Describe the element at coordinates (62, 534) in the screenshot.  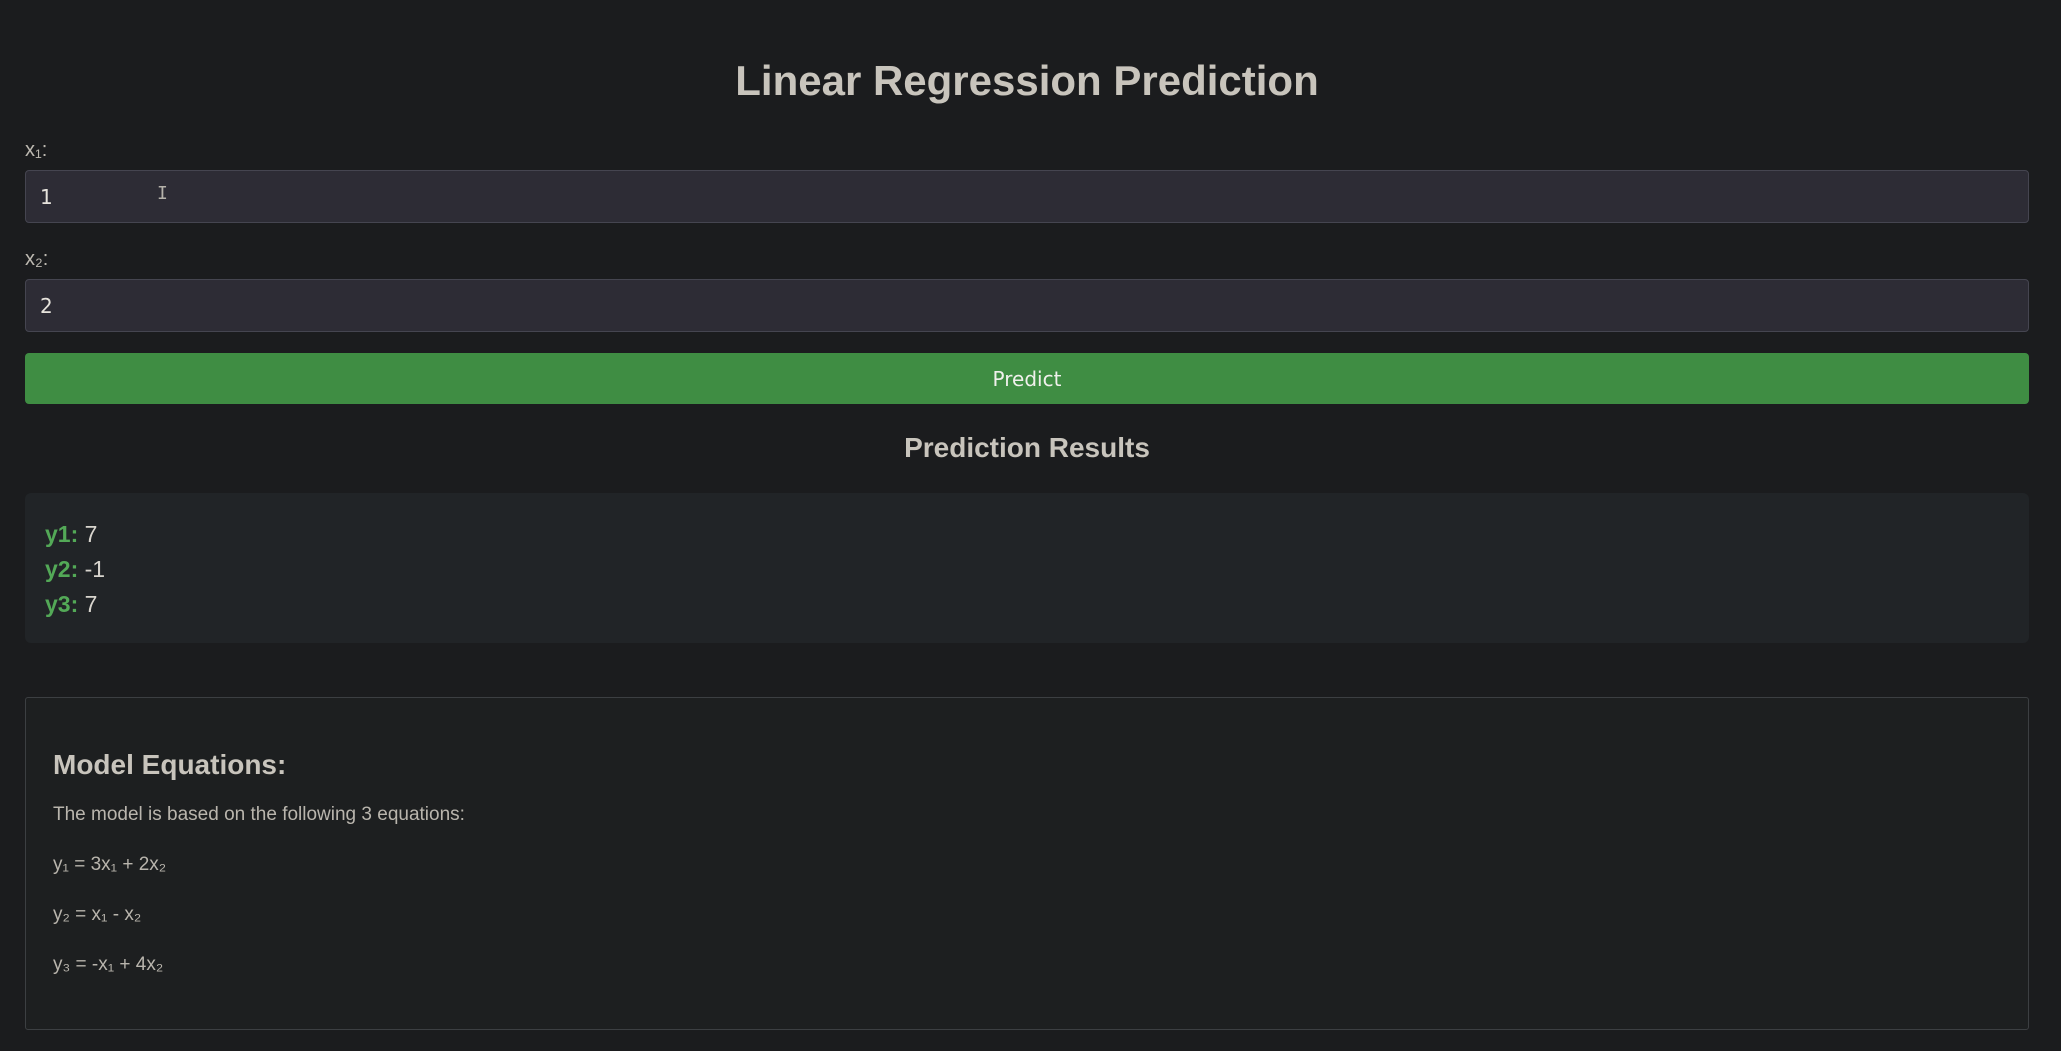
I see `result-key: y1:` at that location.